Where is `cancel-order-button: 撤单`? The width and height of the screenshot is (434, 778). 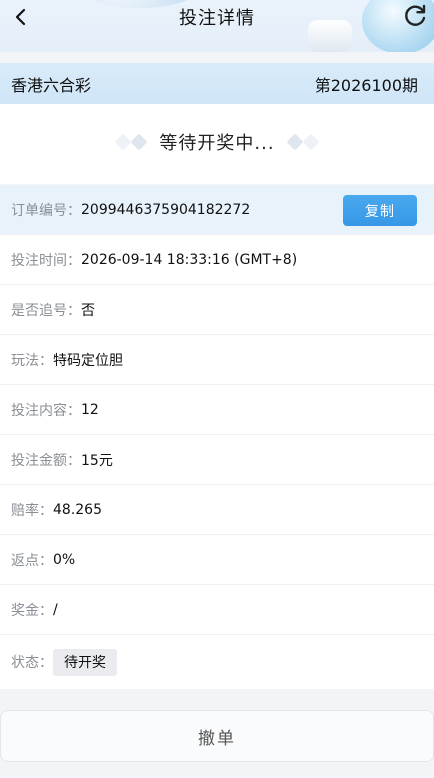 cancel-order-button: 撤单 is located at coordinates (217, 736).